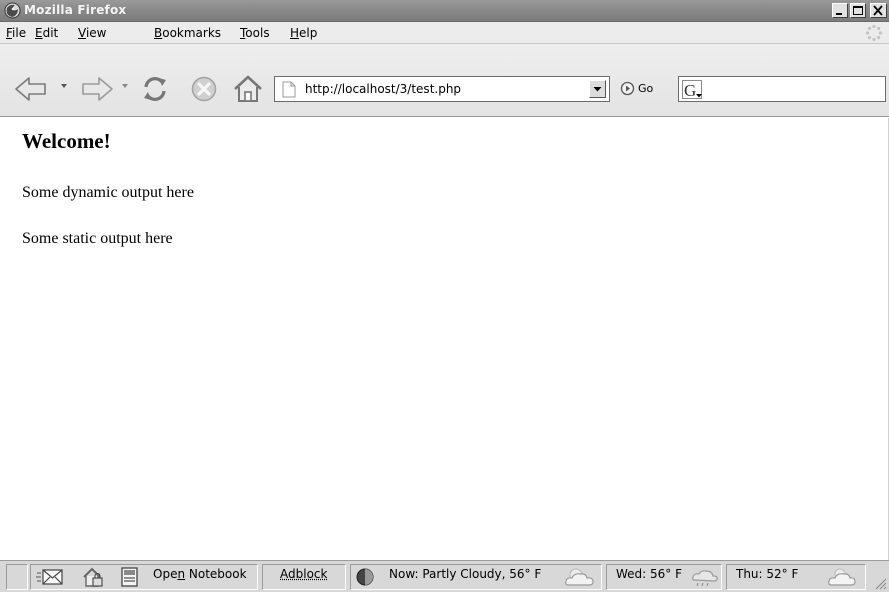 The height and width of the screenshot is (592, 889). I want to click on house-lock-icon, so click(93, 577).